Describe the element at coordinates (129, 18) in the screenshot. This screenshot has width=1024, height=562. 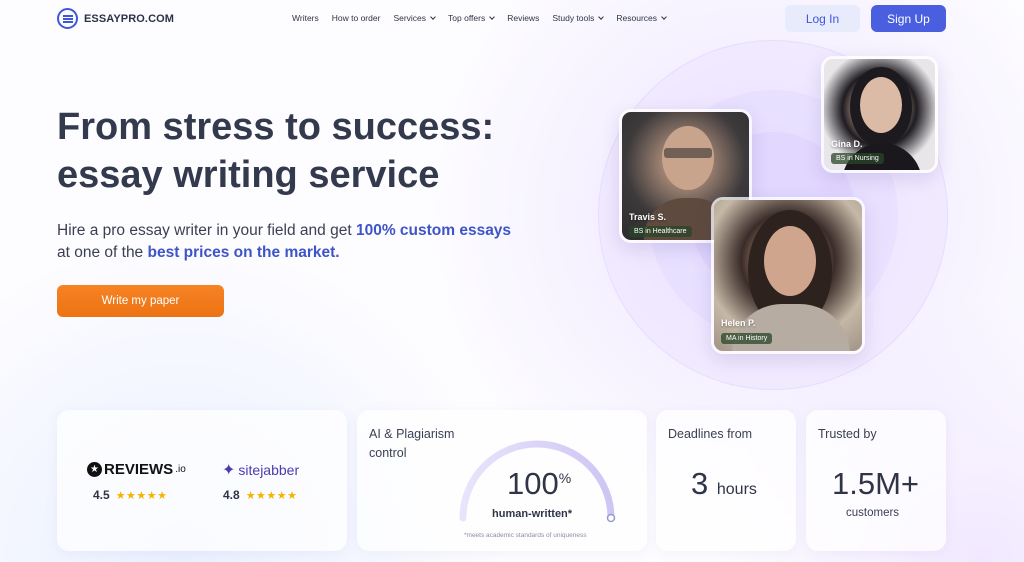
I see `logo-text: ESSAYPRO.COM` at that location.